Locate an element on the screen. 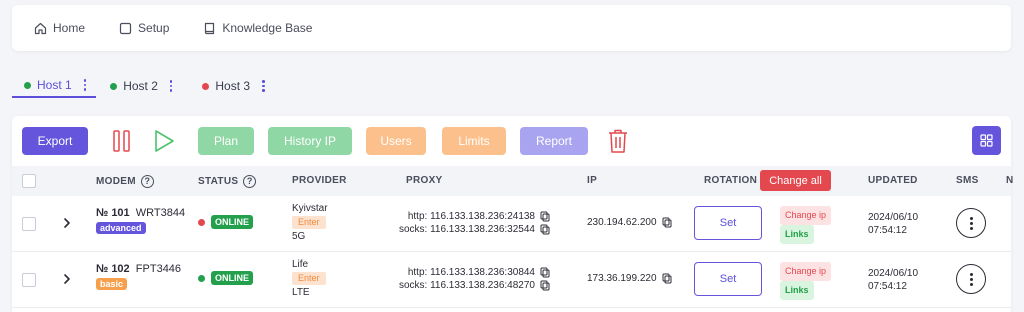 The height and width of the screenshot is (312, 1024). tab-host-1-label: Host 1 is located at coordinates (54, 85).